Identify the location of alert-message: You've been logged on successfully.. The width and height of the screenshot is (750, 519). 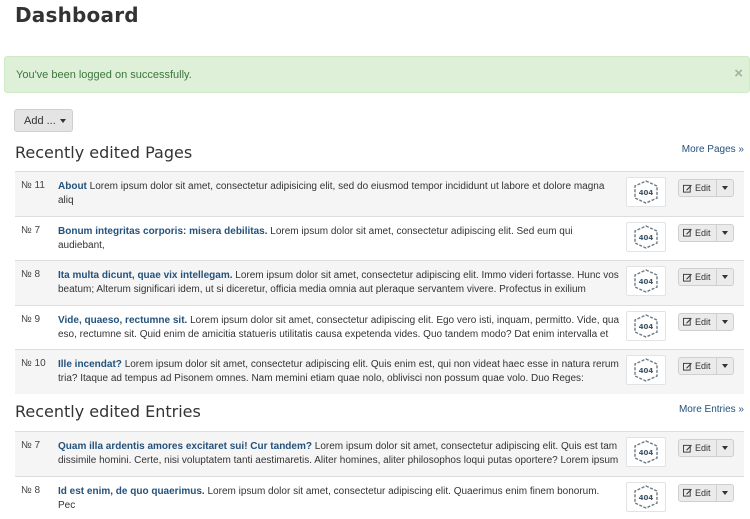
(104, 75).